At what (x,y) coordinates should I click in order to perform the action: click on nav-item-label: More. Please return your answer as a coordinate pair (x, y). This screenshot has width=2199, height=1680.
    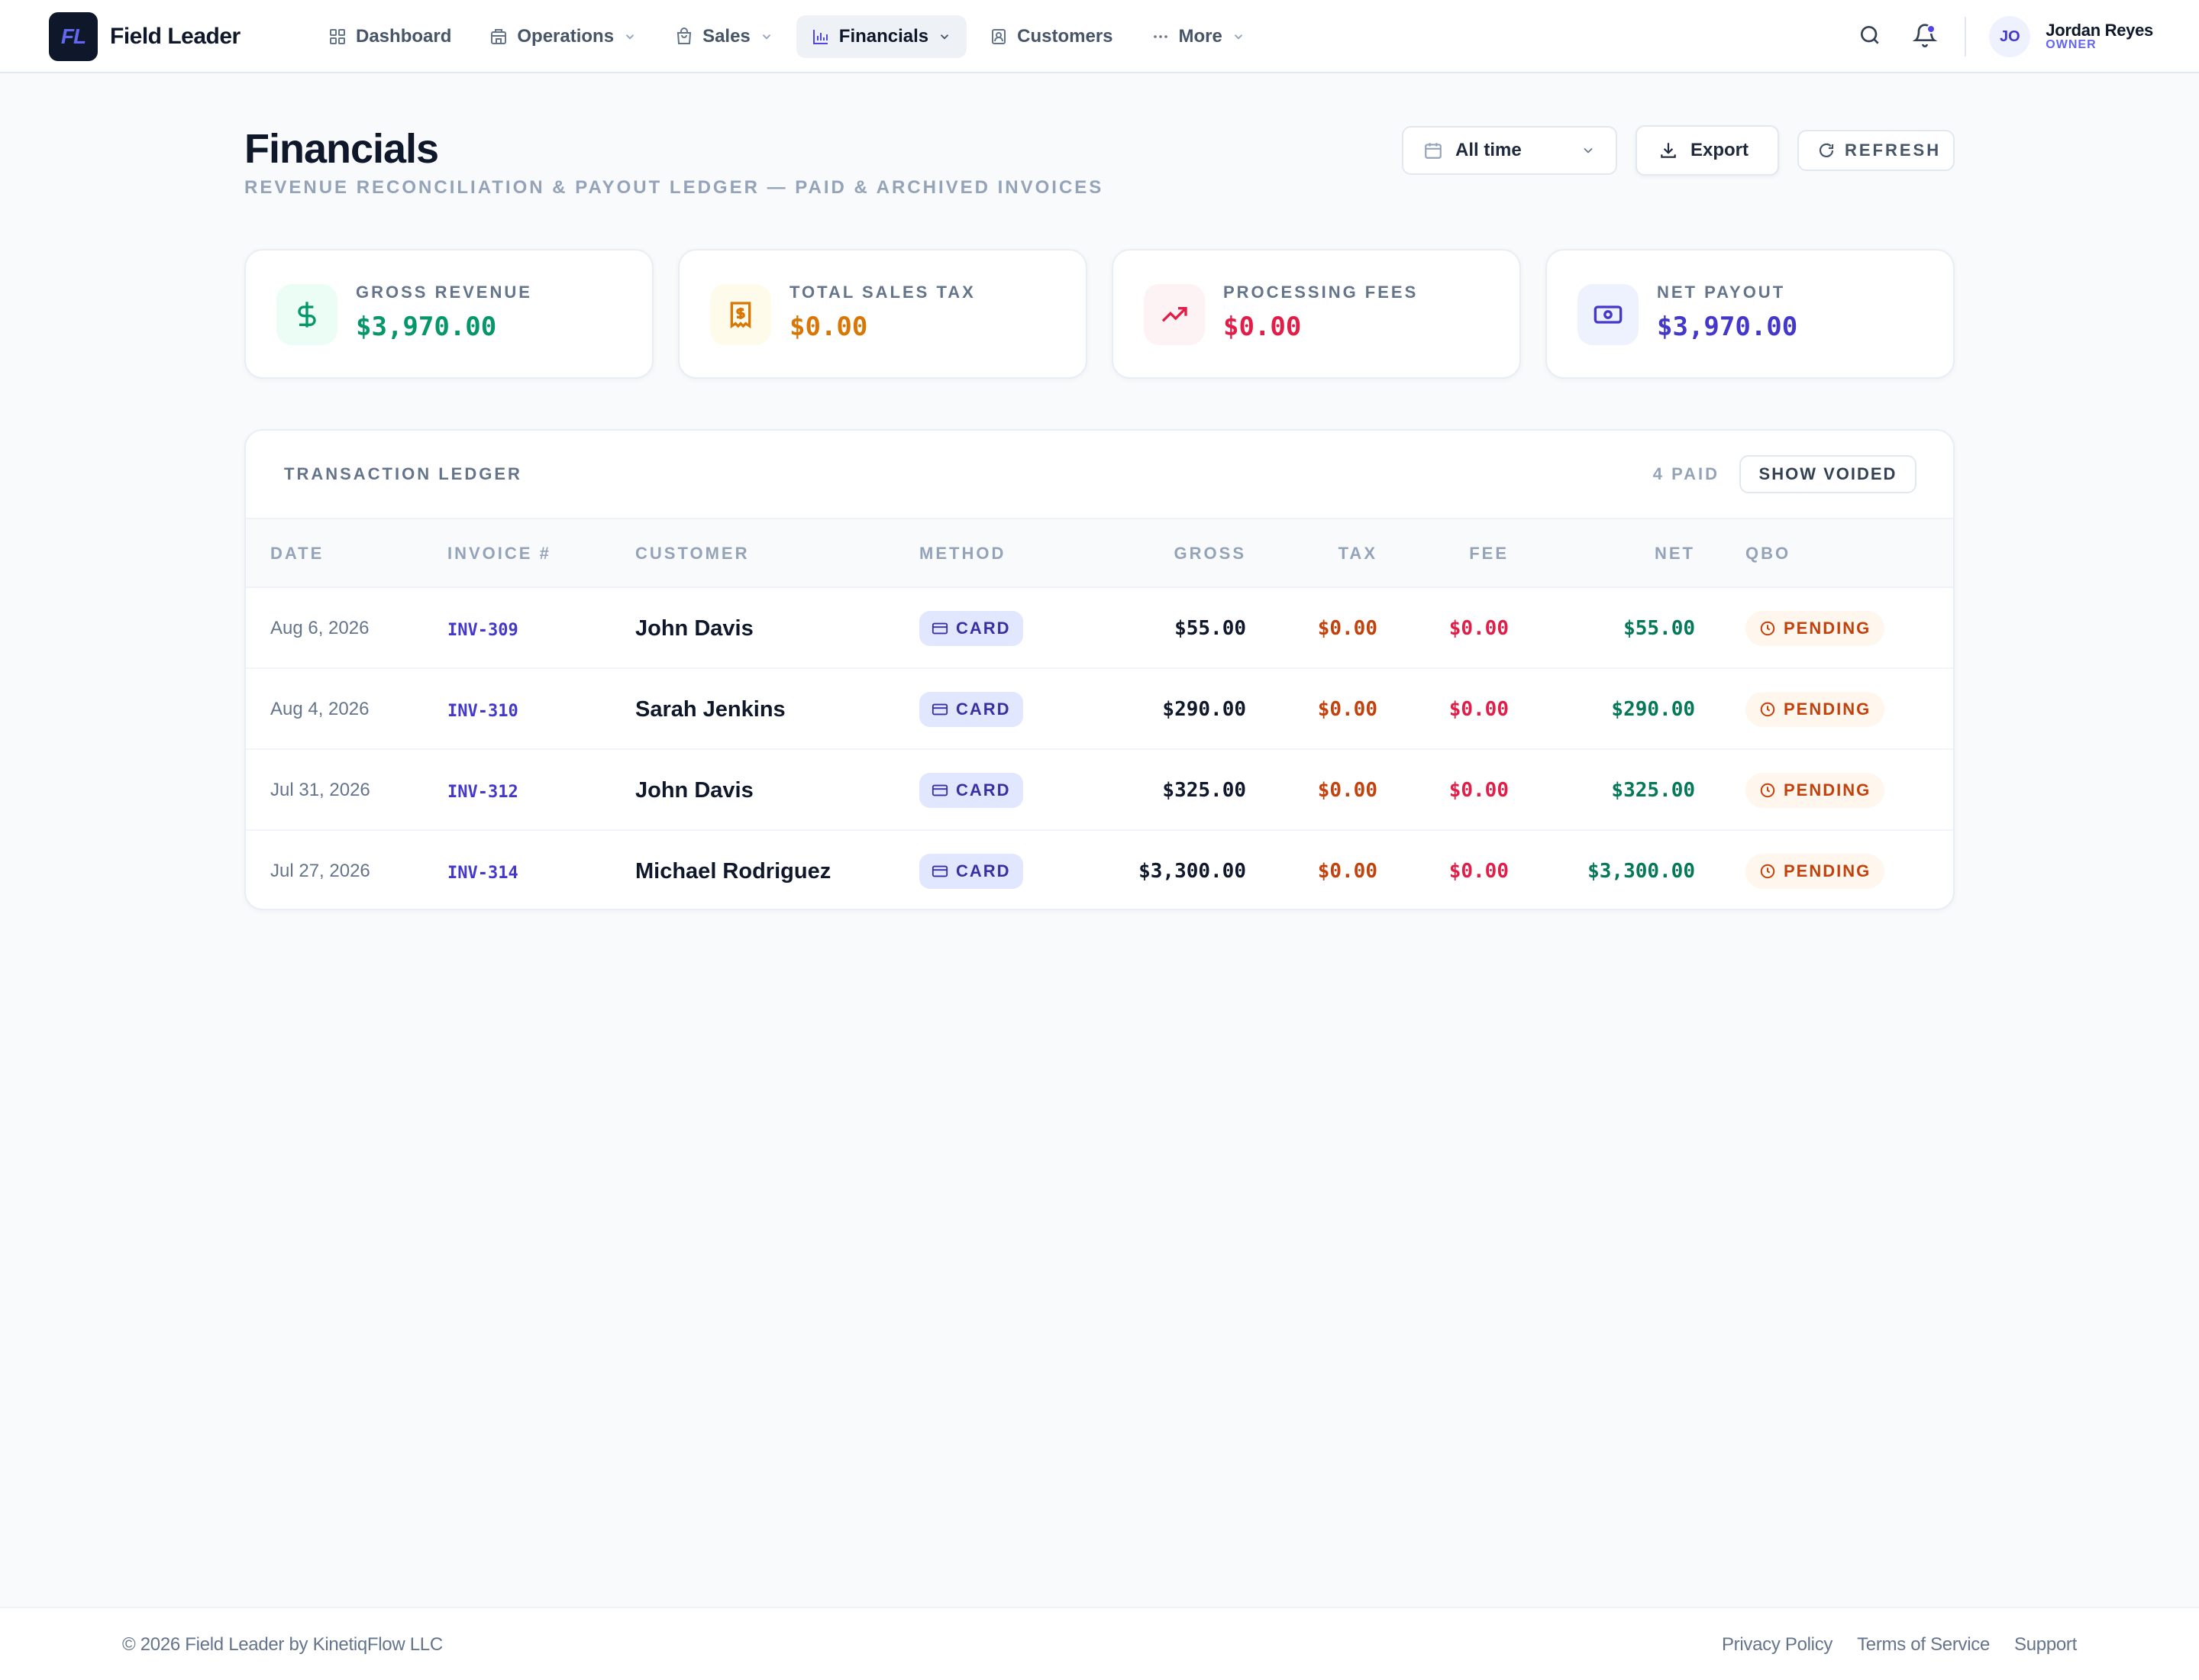
    Looking at the image, I should click on (1200, 37).